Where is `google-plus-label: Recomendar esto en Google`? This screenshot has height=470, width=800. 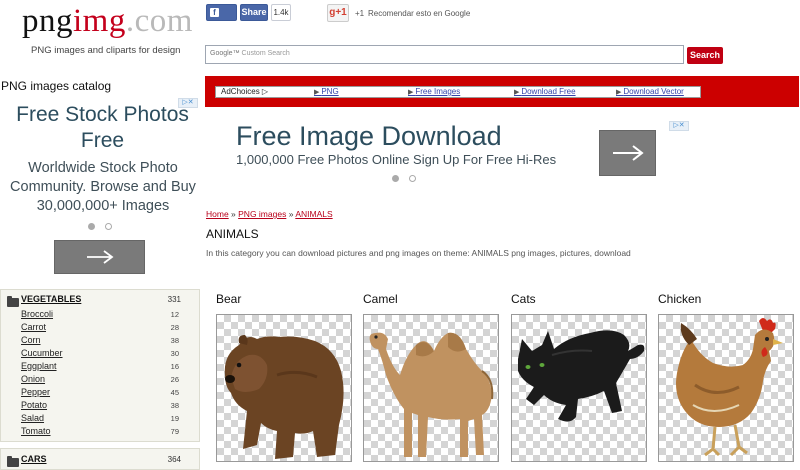
google-plus-label: Recomendar esto en Google is located at coordinates (419, 13).